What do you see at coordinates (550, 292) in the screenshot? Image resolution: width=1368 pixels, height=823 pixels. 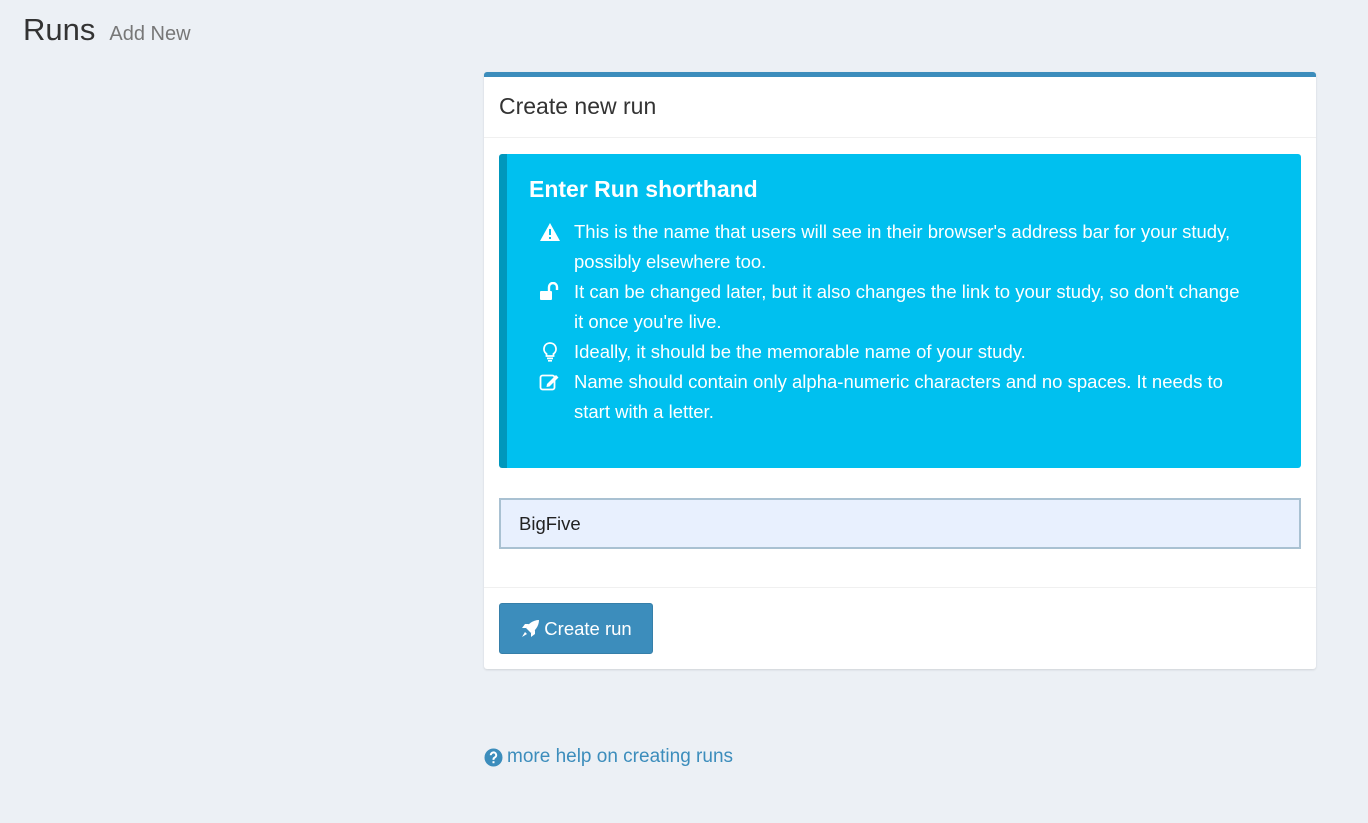 I see `unlock-icon` at bounding box center [550, 292].